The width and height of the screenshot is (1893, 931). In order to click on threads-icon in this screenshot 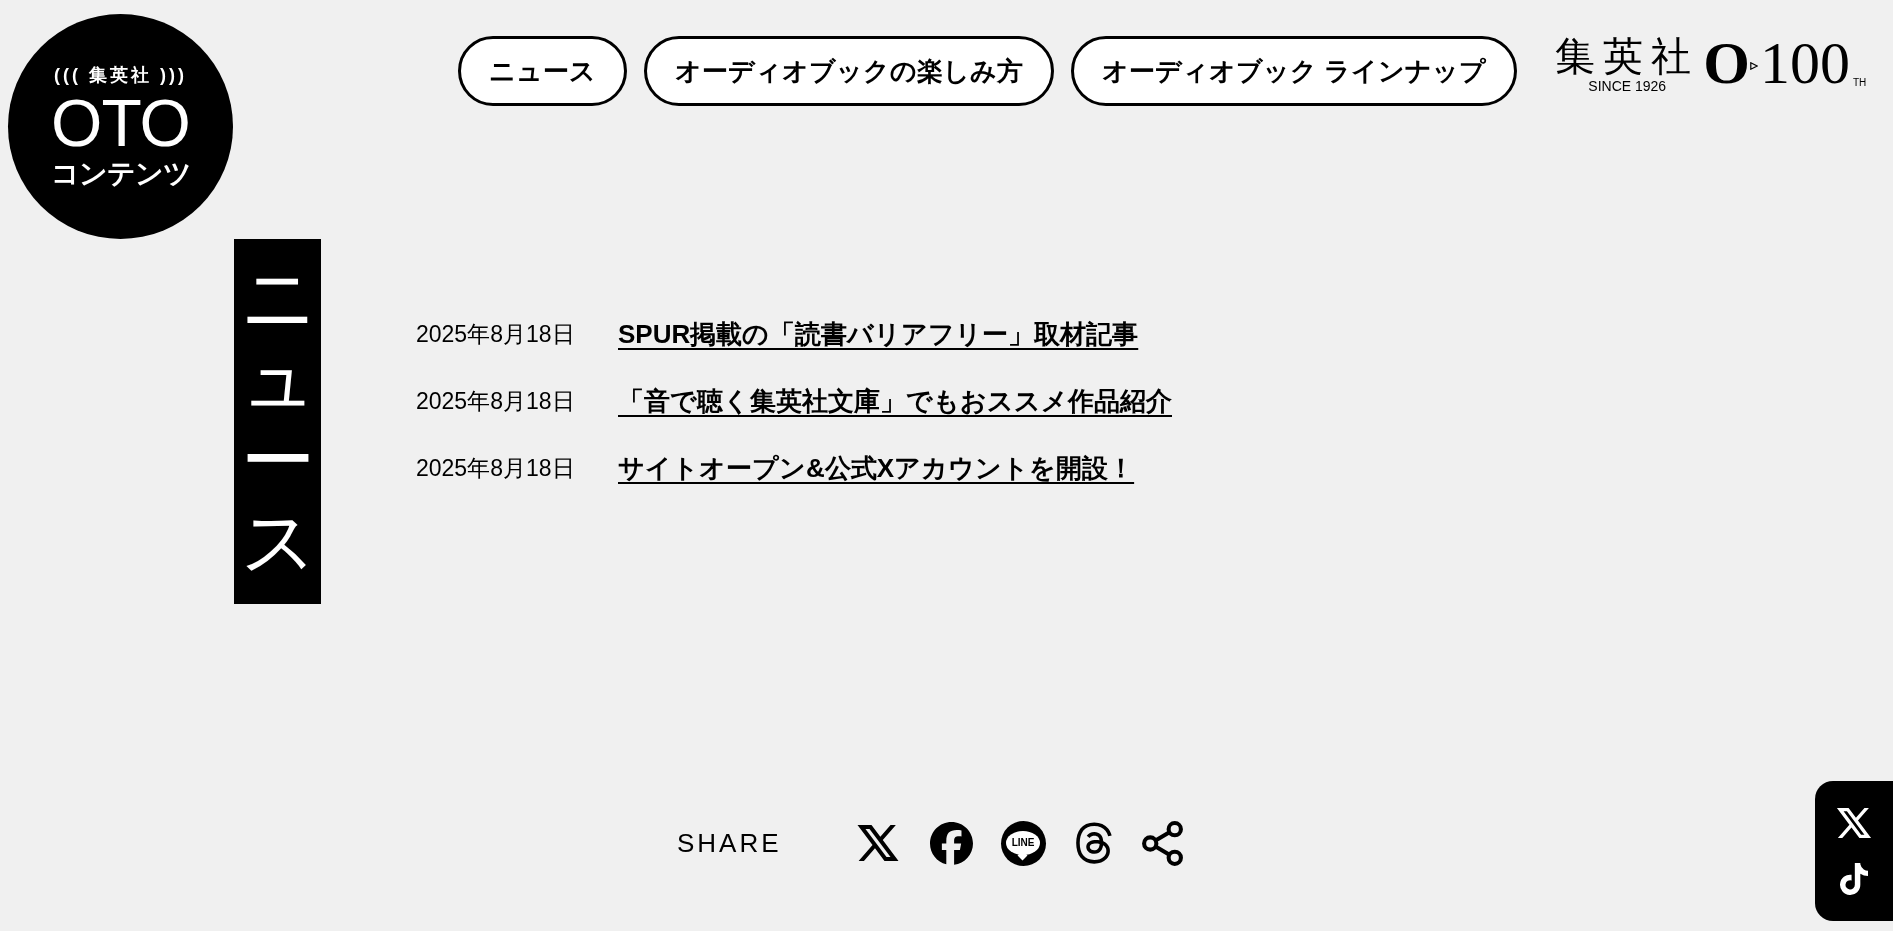, I will do `click(1093, 843)`.